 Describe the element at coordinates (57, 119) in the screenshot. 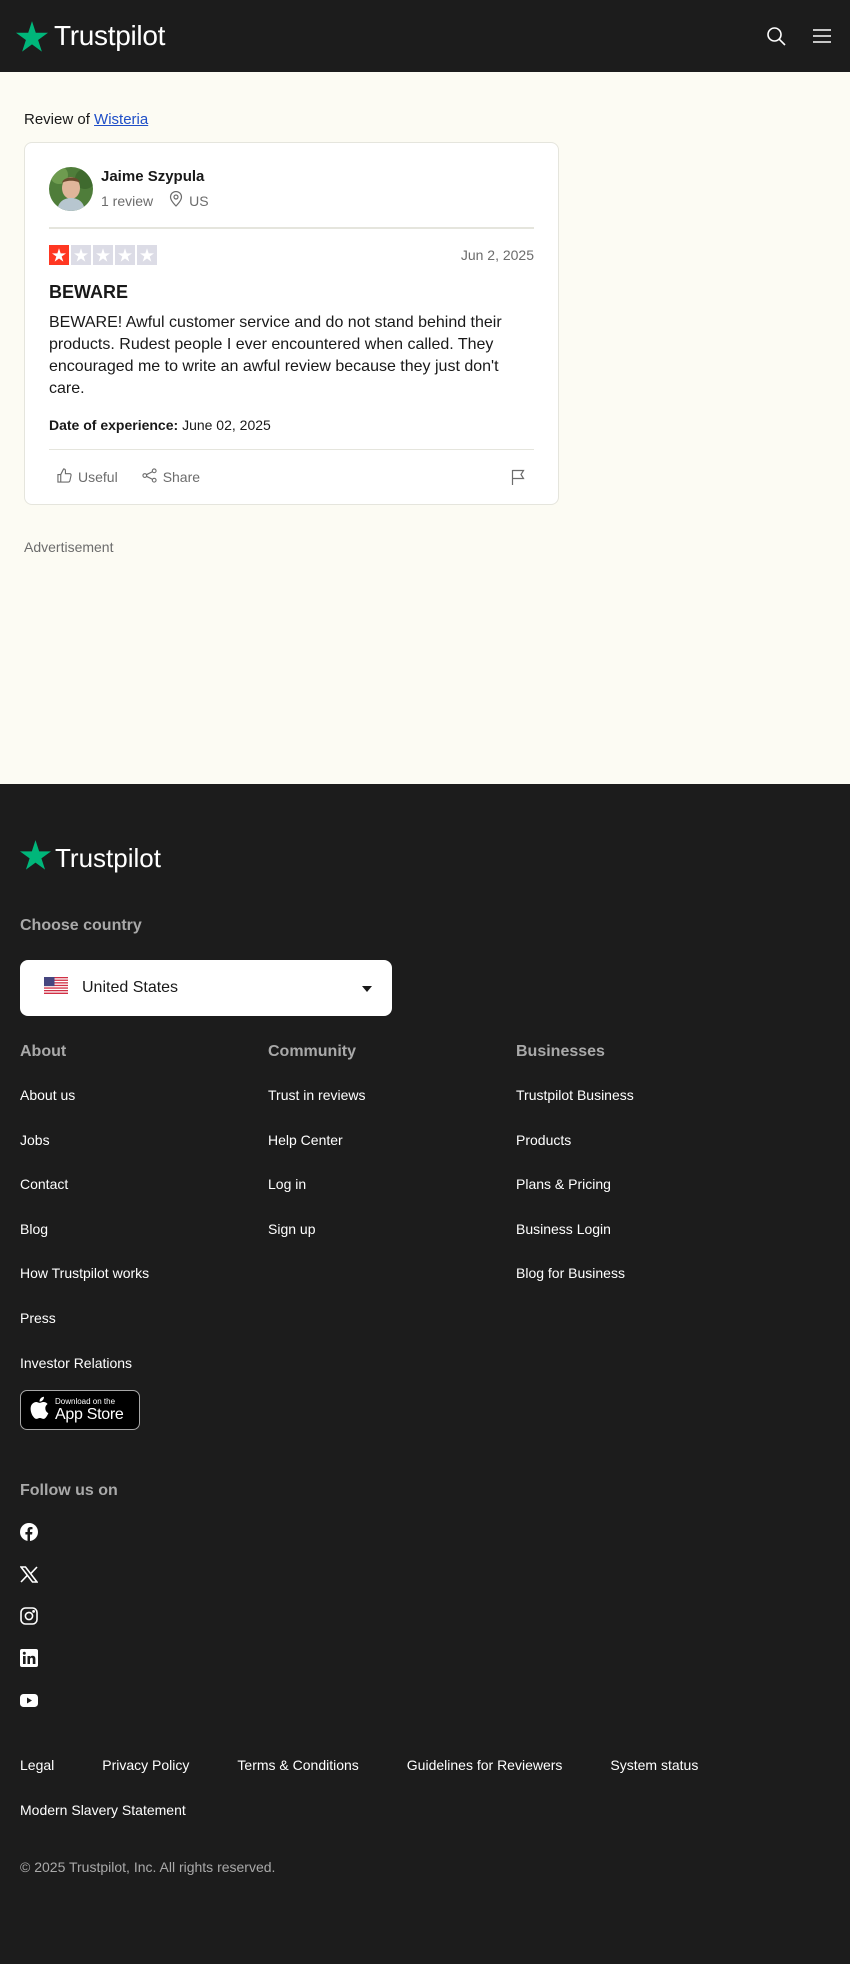

I see `review-of-prefix: Review of` at that location.